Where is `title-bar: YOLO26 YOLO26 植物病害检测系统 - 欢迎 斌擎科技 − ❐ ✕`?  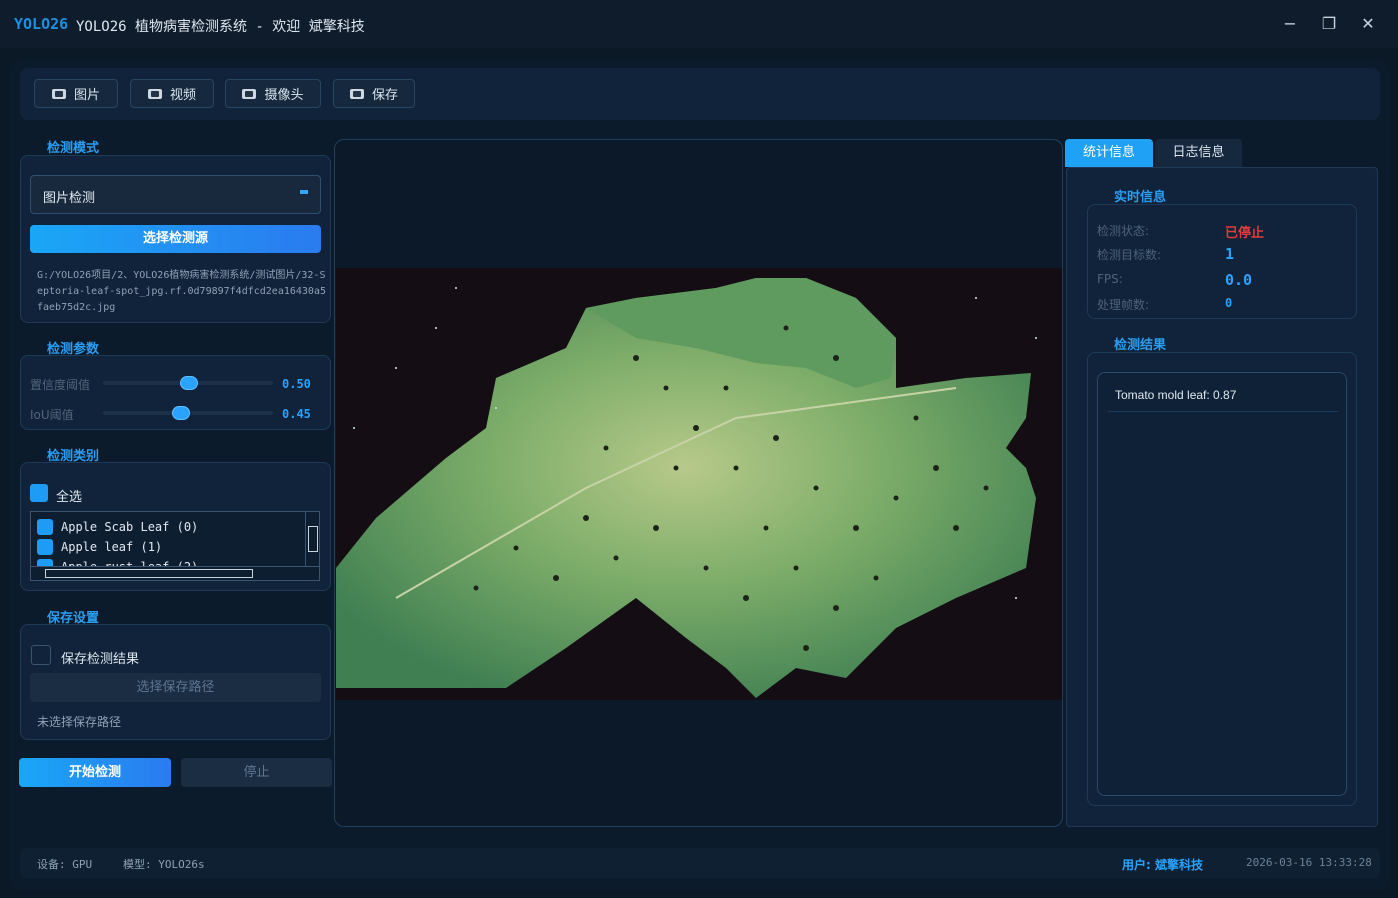
title-bar: YOLO26 YOLO26 植物病害检测系统 - 欢迎 斌擎科技 − ❐ ✕ is located at coordinates (699, 24).